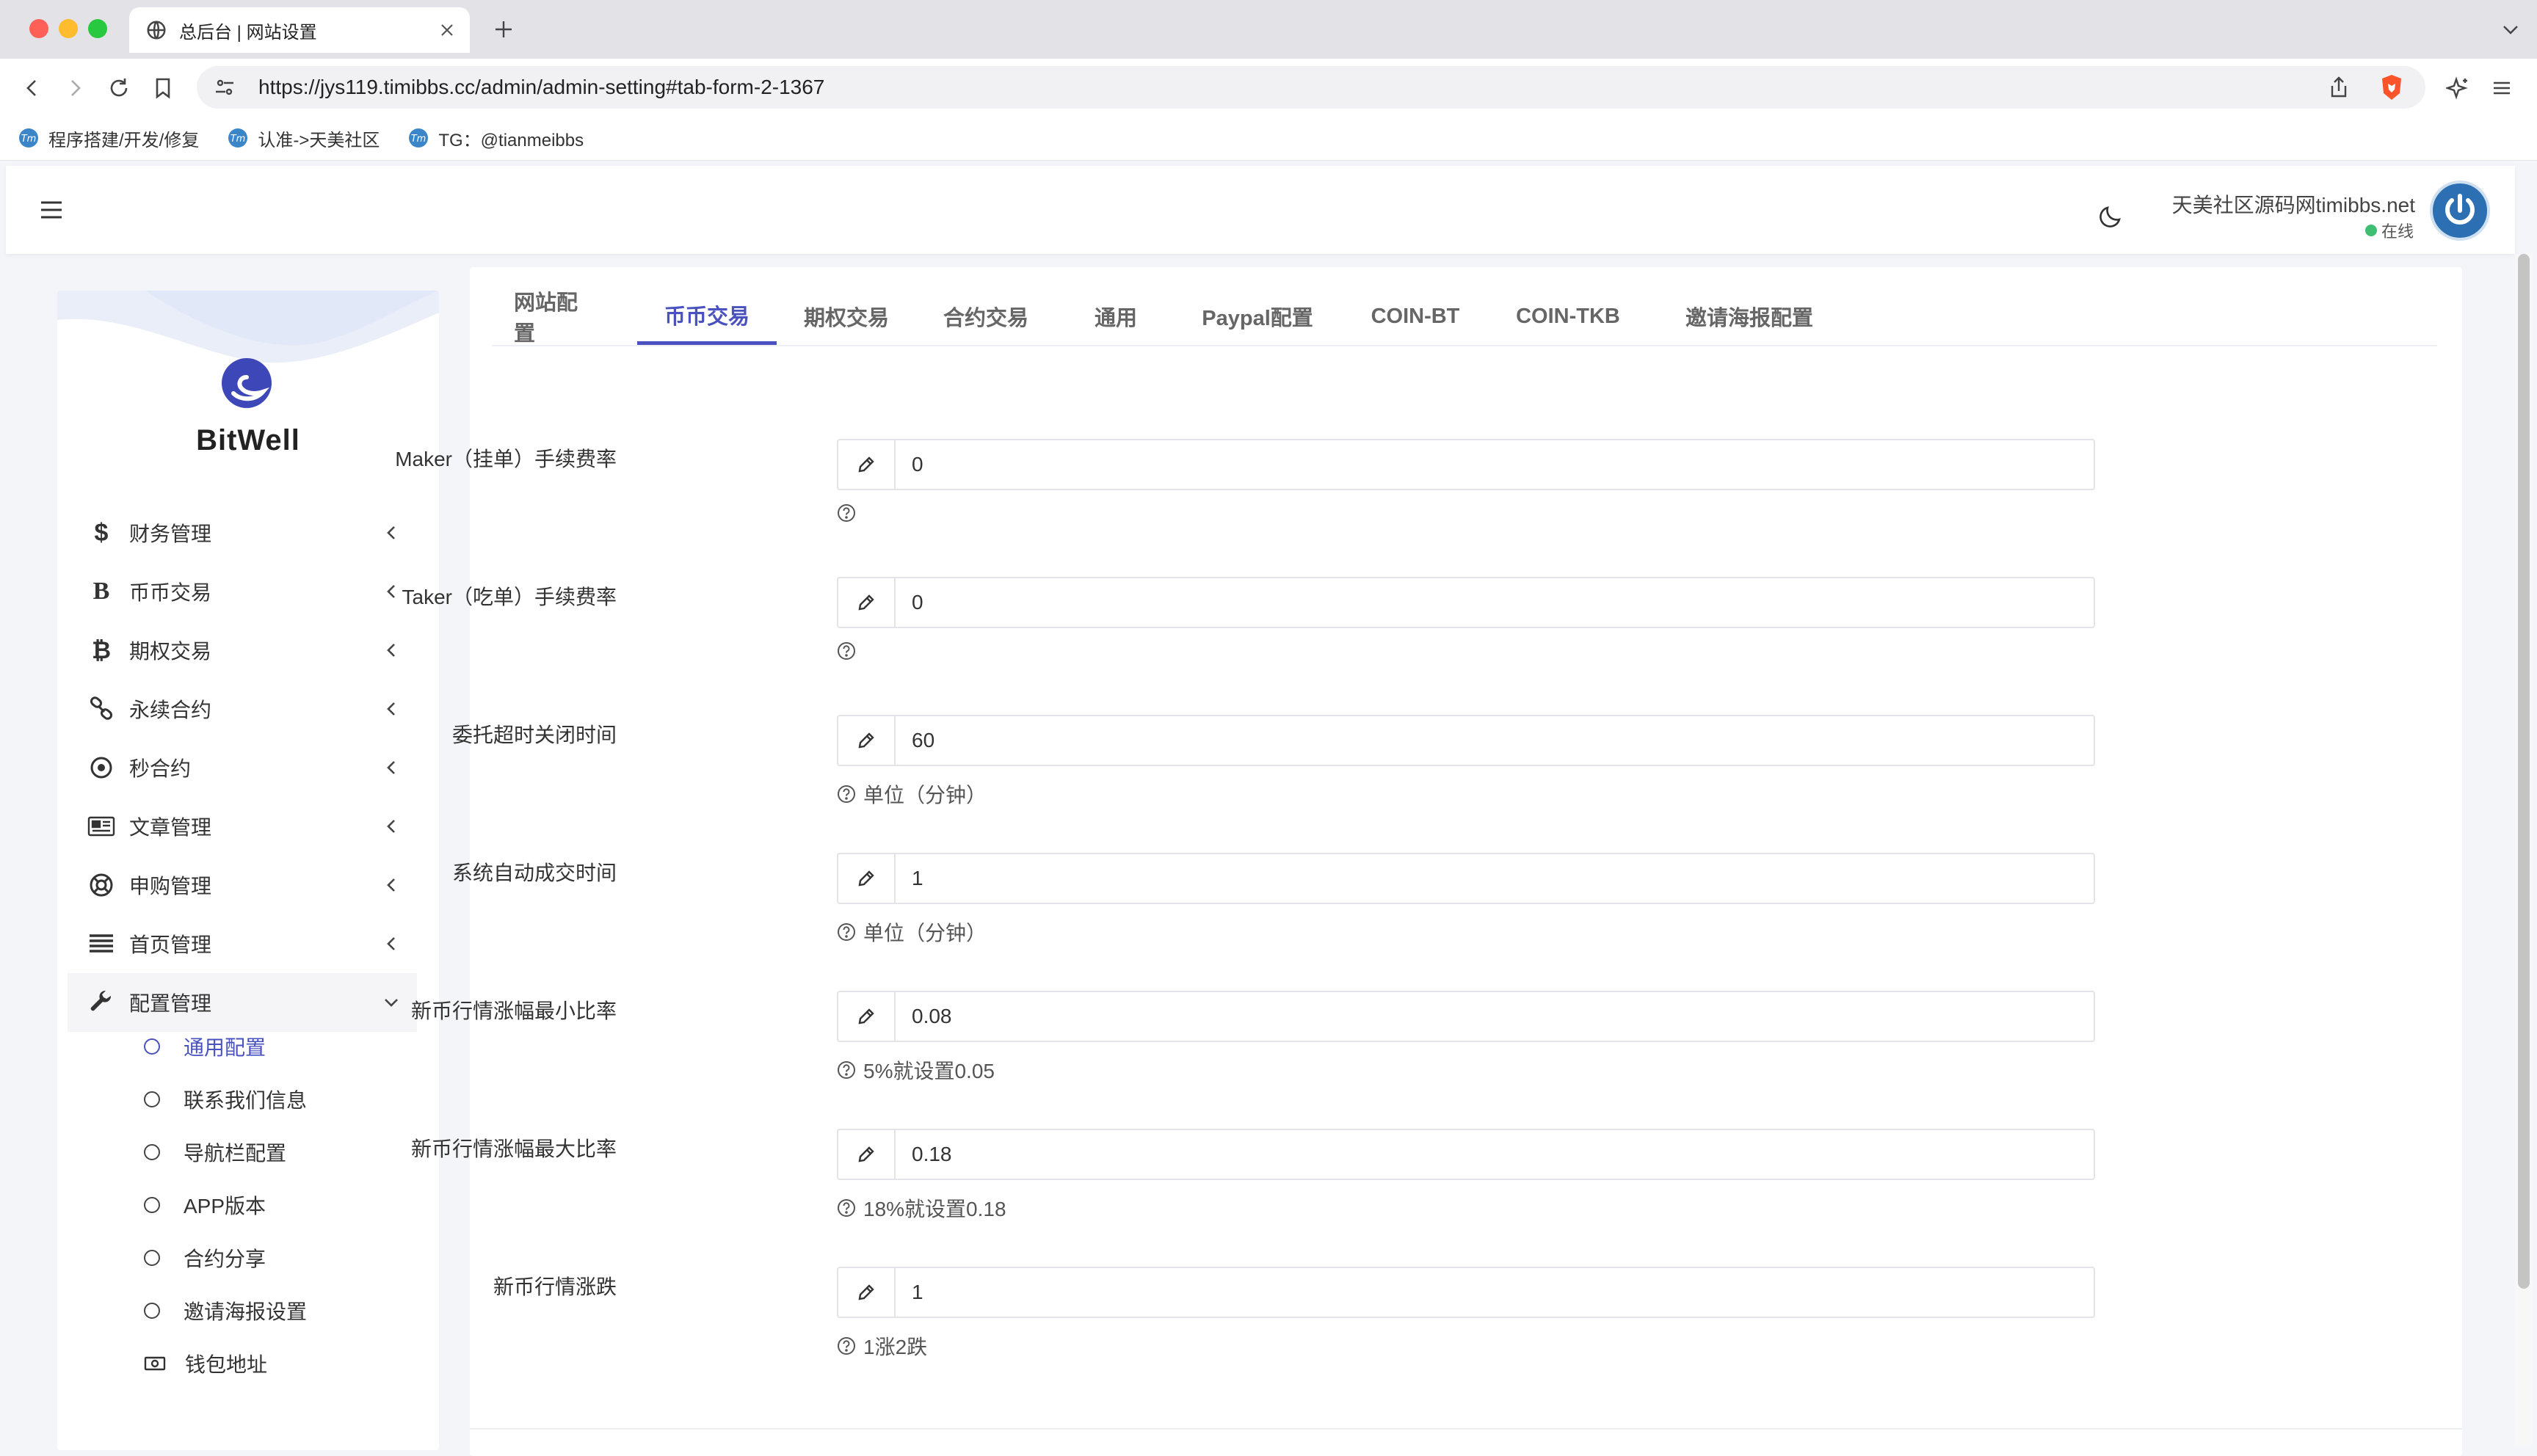 This screenshot has width=2537, height=1456. Describe the element at coordinates (215, 1152) in the screenshot. I see `sidebar-subitem-navbar-config: 导航栏配置` at that location.